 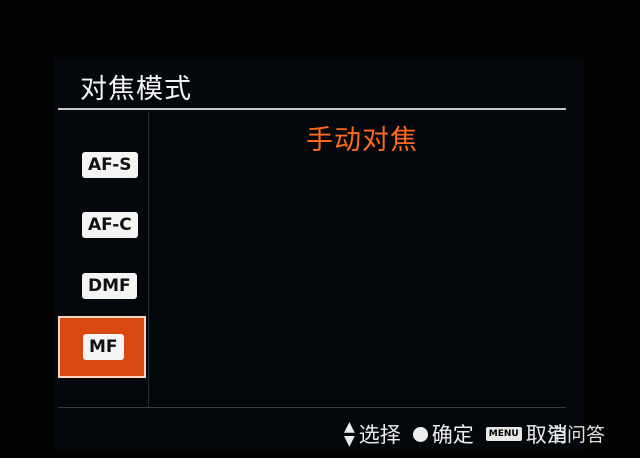 What do you see at coordinates (577, 435) in the screenshot?
I see `watermark-text: 空问答` at bounding box center [577, 435].